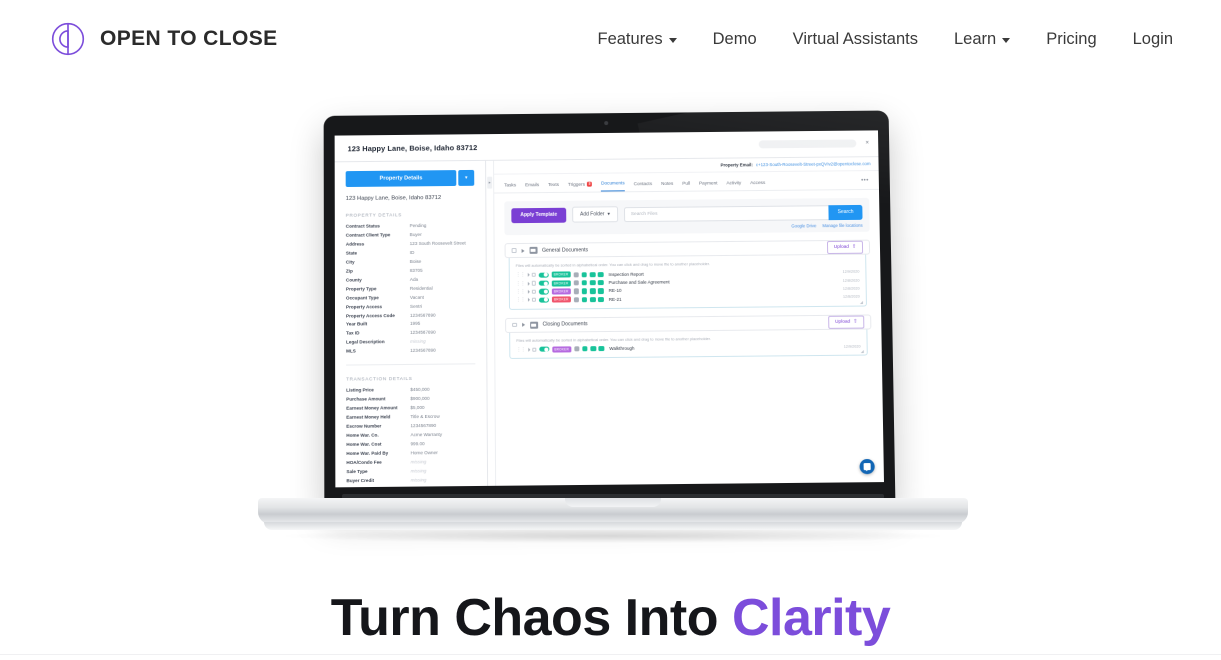 This screenshot has width=1221, height=660. What do you see at coordinates (1071, 39) in the screenshot?
I see `nav-item-pricing: Pricing` at bounding box center [1071, 39].